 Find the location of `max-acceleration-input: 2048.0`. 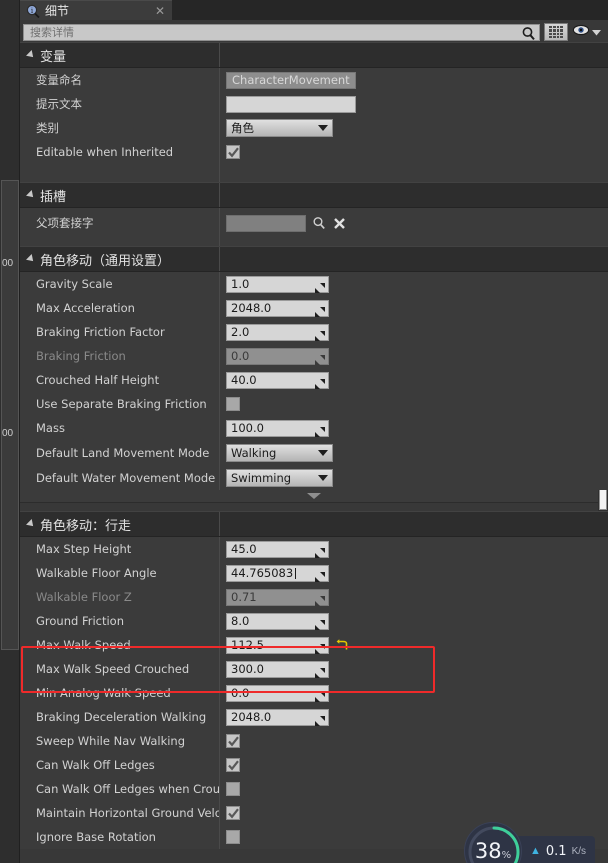

max-acceleration-input: 2048.0 is located at coordinates (277, 308).